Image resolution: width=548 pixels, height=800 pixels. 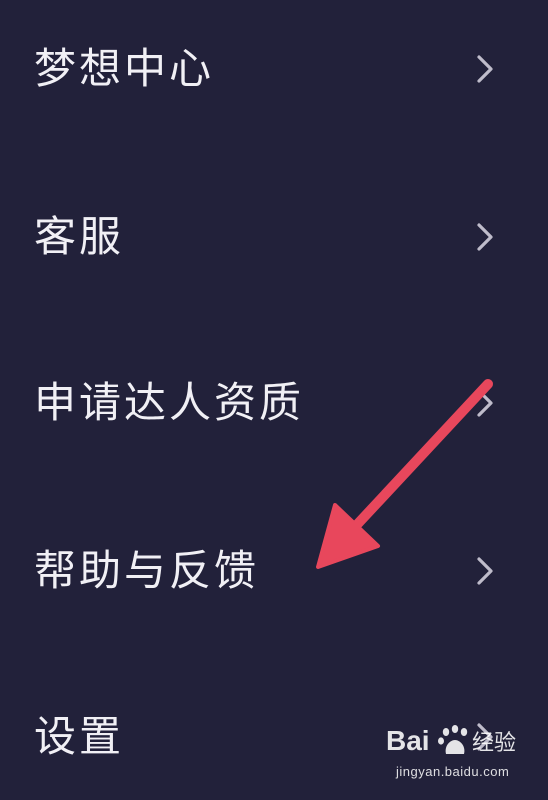 I want to click on menu-item-apply-expert-qualification: 申请达人资质, so click(x=274, y=403).